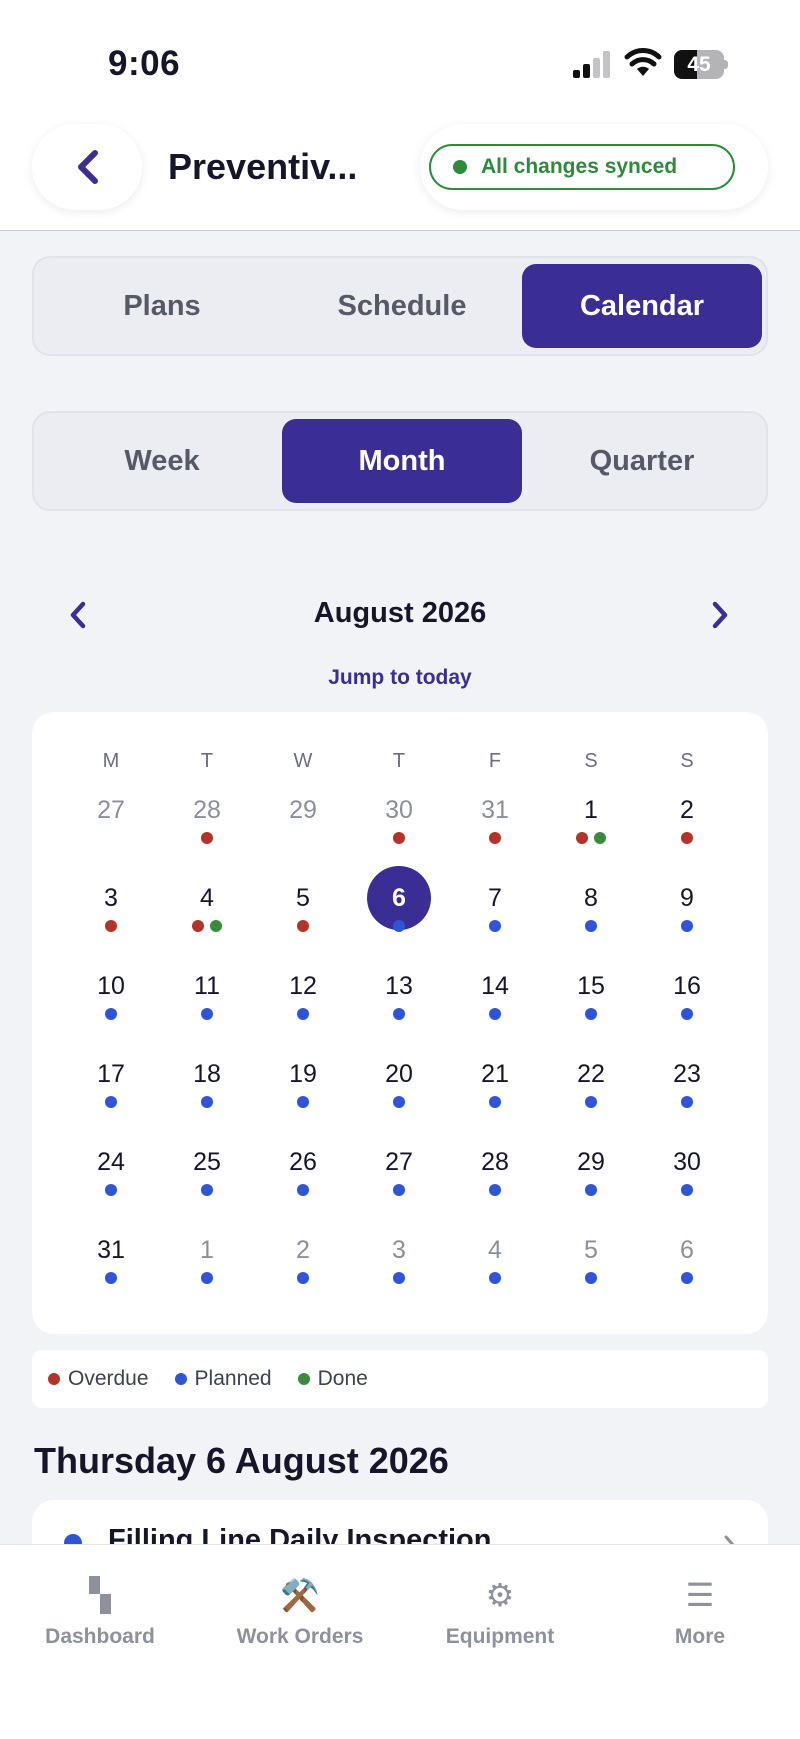  I want to click on calendar-day: 19, so click(303, 1096).